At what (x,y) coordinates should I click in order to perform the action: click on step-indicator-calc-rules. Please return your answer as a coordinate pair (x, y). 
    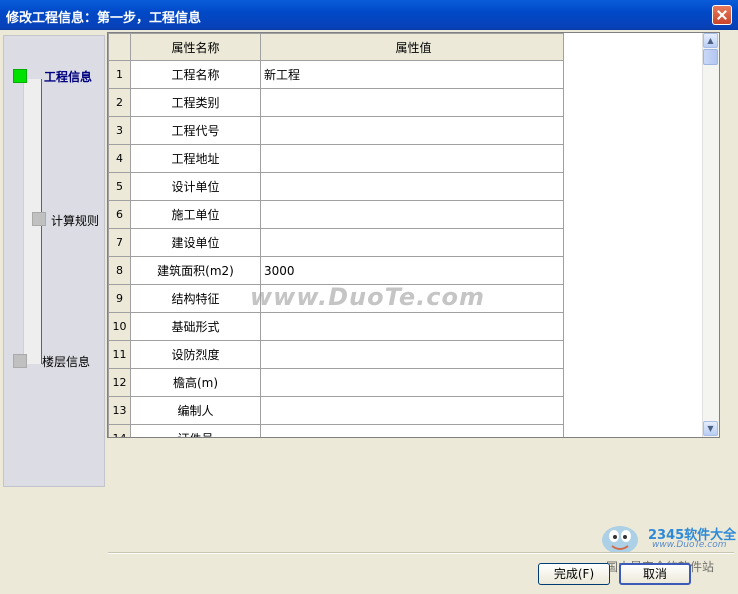
    Looking at the image, I should click on (39, 219).